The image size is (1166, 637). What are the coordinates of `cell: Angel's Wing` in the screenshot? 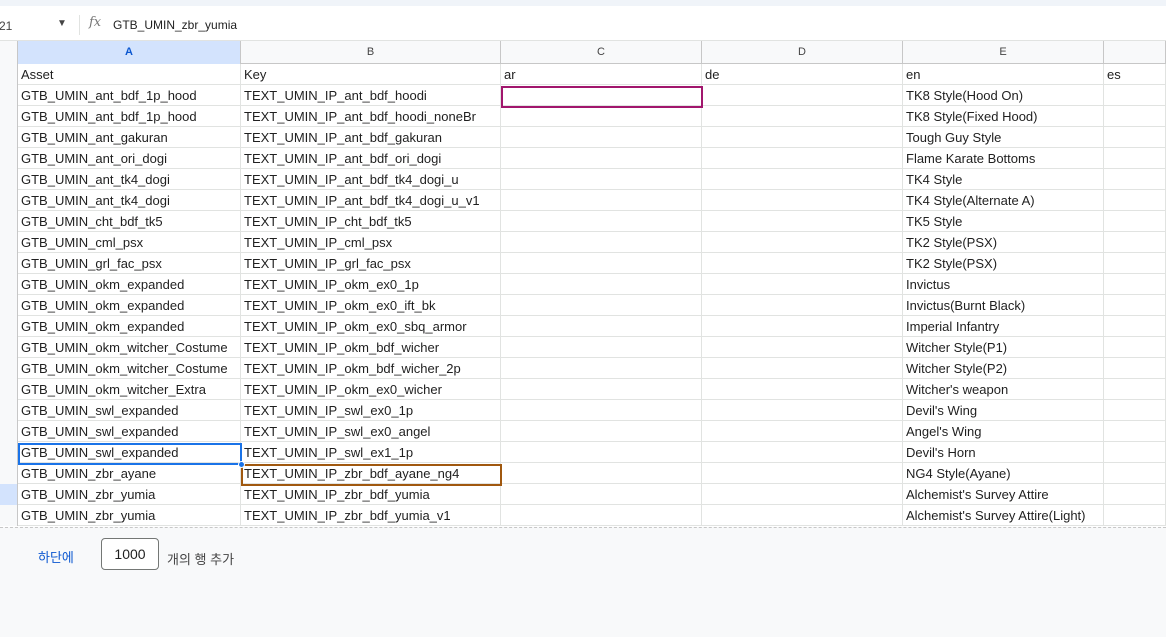 It's located at (1003, 431).